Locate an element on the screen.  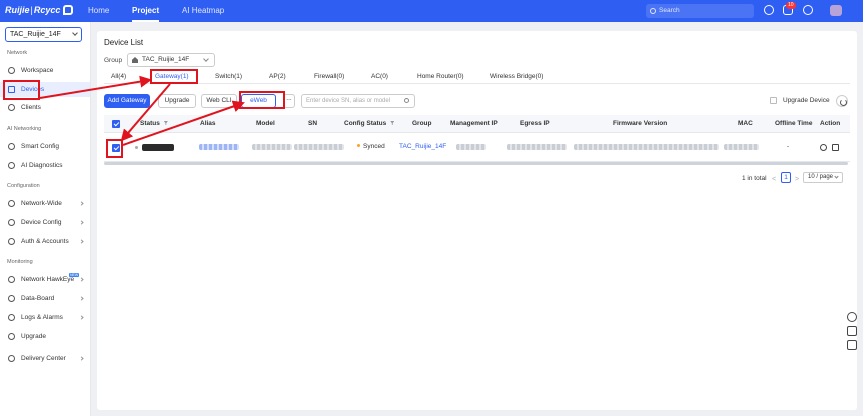
annotation-arrows is located at coordinates (142, 110).